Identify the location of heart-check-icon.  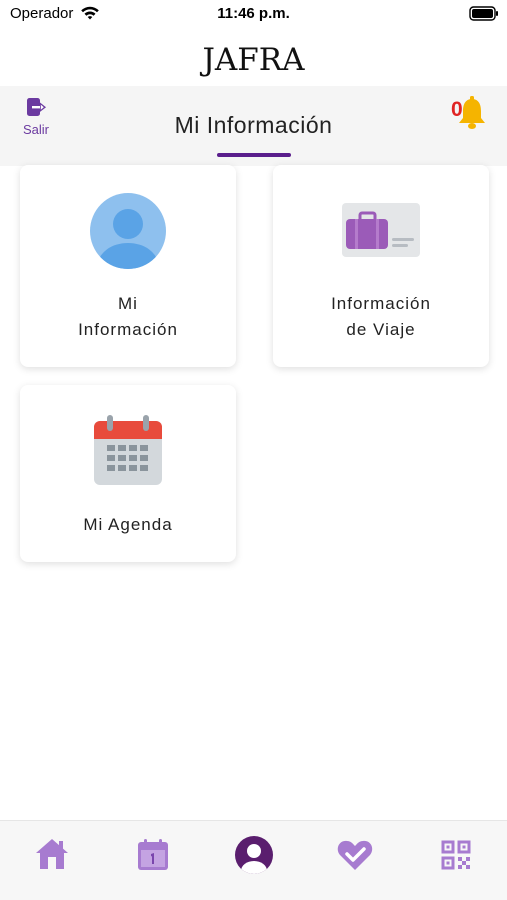
(355, 855).